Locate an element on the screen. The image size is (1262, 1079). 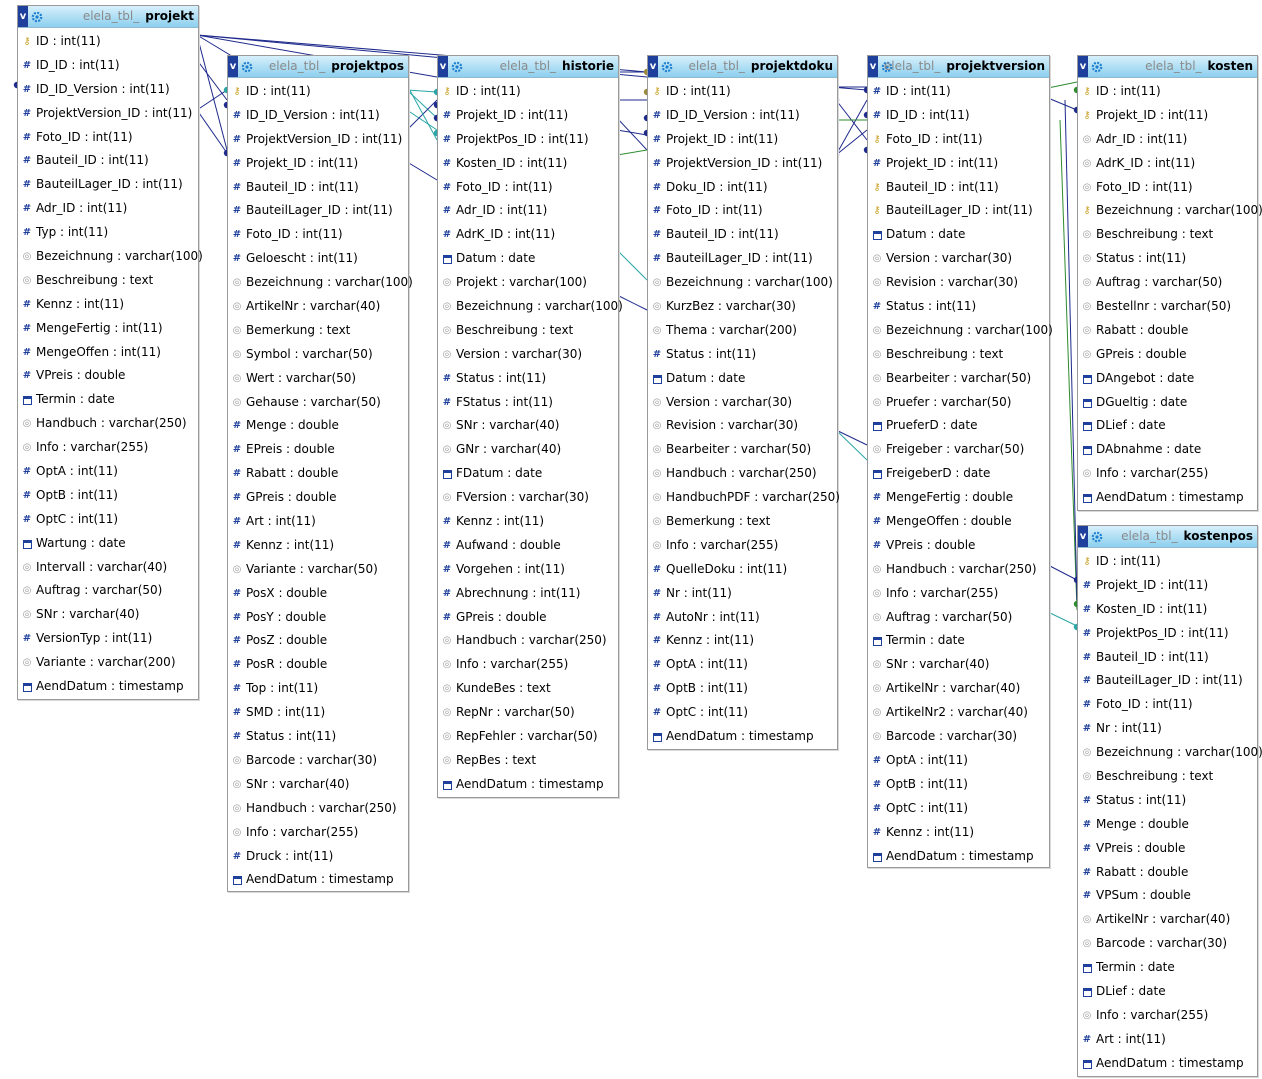
field-row: ArtikelNr : varchar(40) is located at coordinates (958, 689).